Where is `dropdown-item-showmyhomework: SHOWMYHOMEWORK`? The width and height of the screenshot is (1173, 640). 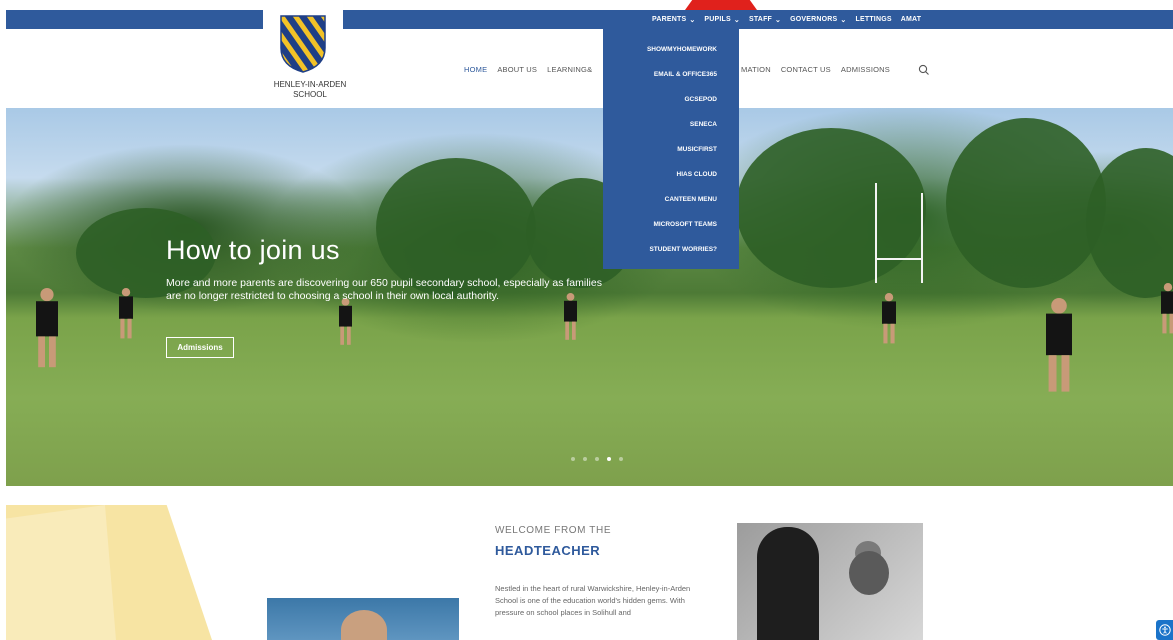
dropdown-item-showmyhomework: SHOWMYHOMEWORK is located at coordinates (682, 49).